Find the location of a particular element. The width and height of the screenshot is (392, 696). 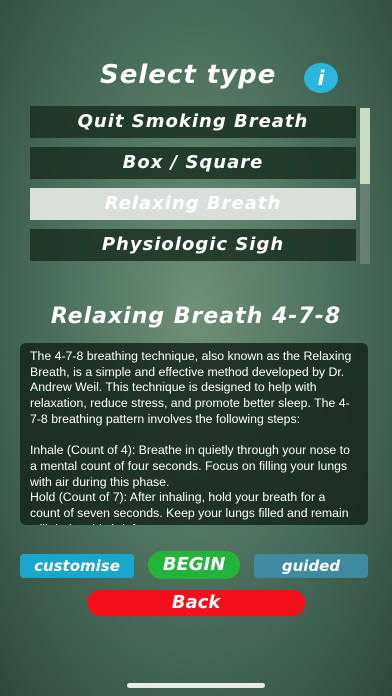

customise-button: customise is located at coordinates (77, 566).